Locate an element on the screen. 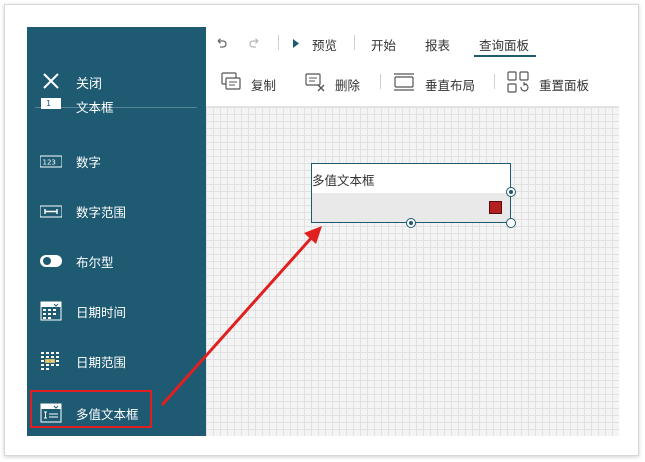 This screenshot has width=645, height=462. sidebar-item-label: 日期范围 is located at coordinates (101, 362).